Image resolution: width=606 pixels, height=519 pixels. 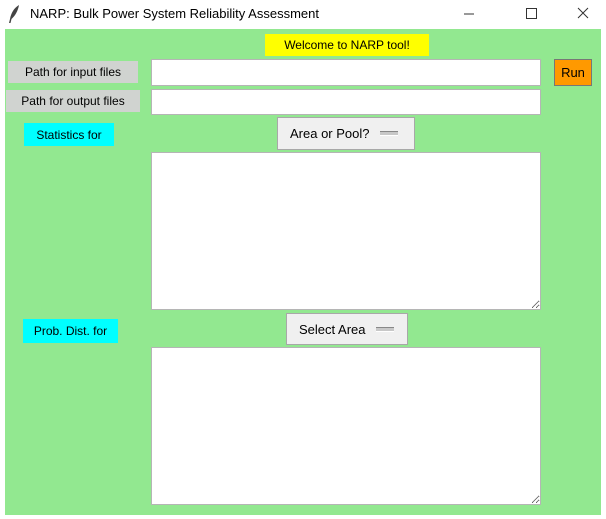 What do you see at coordinates (346, 102) in the screenshot?
I see `output-path-field` at bounding box center [346, 102].